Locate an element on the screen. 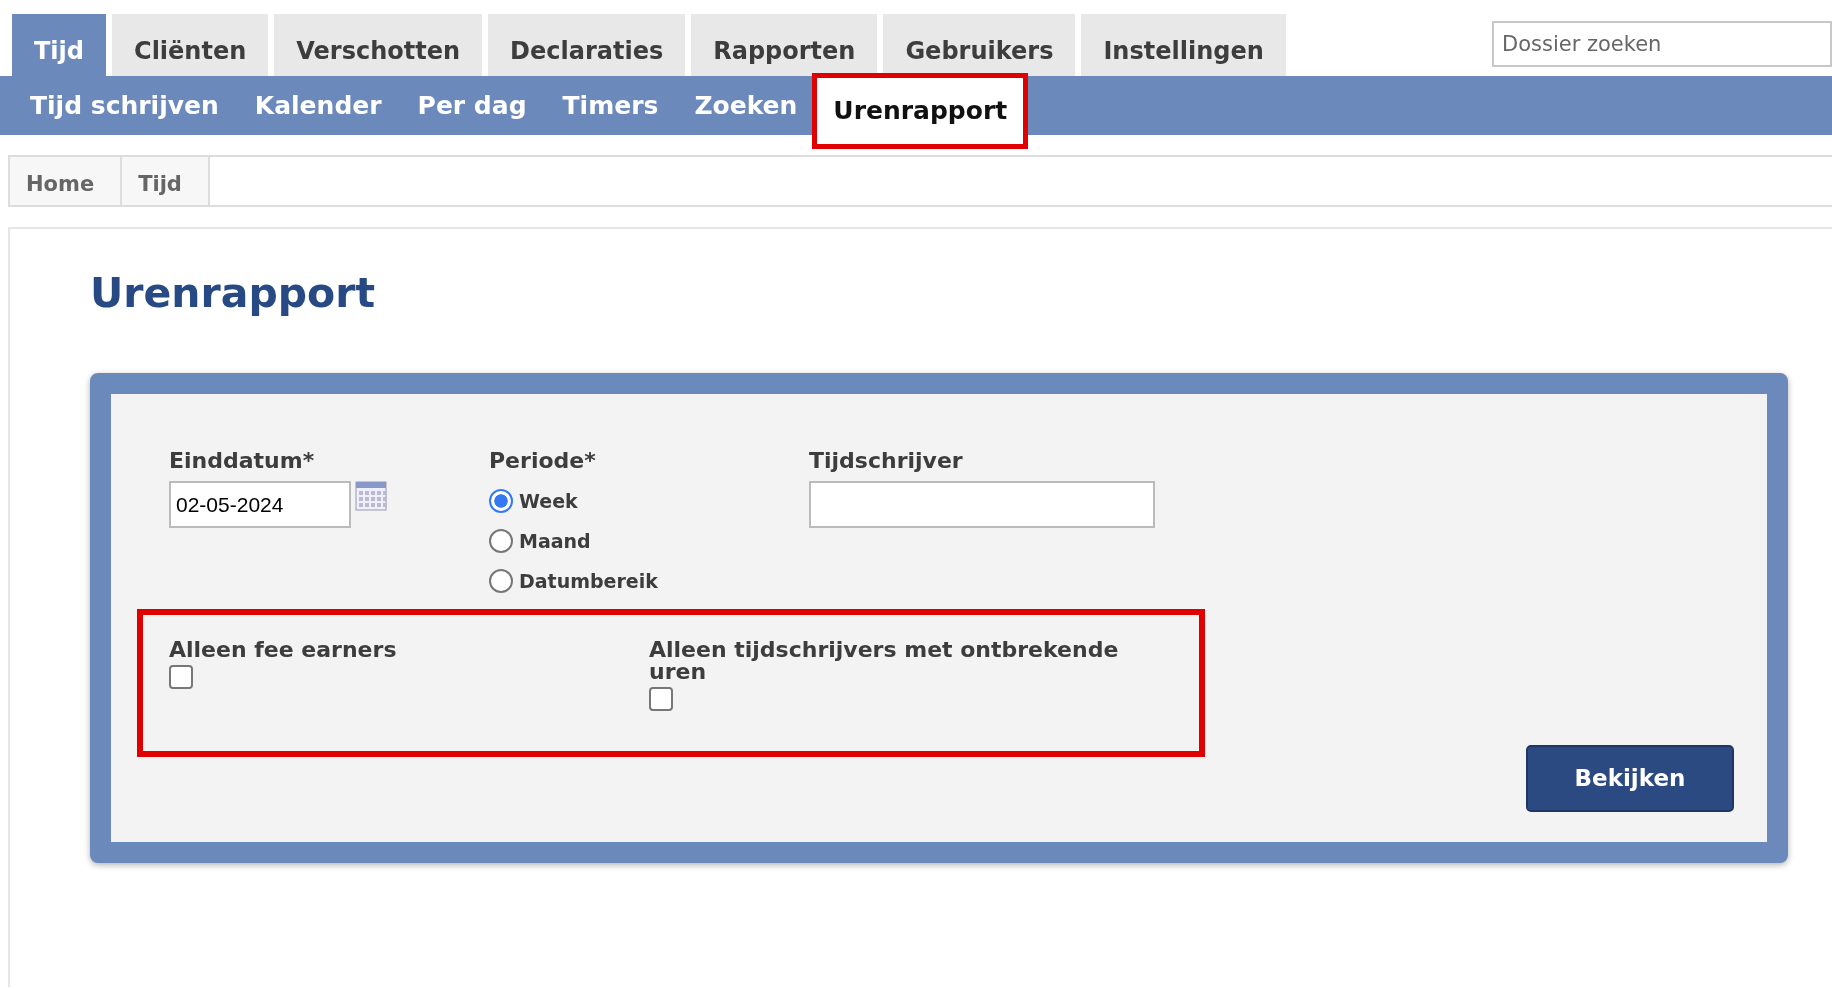 This screenshot has width=1832, height=990. field-label: Einddatum* is located at coordinates (242, 461).